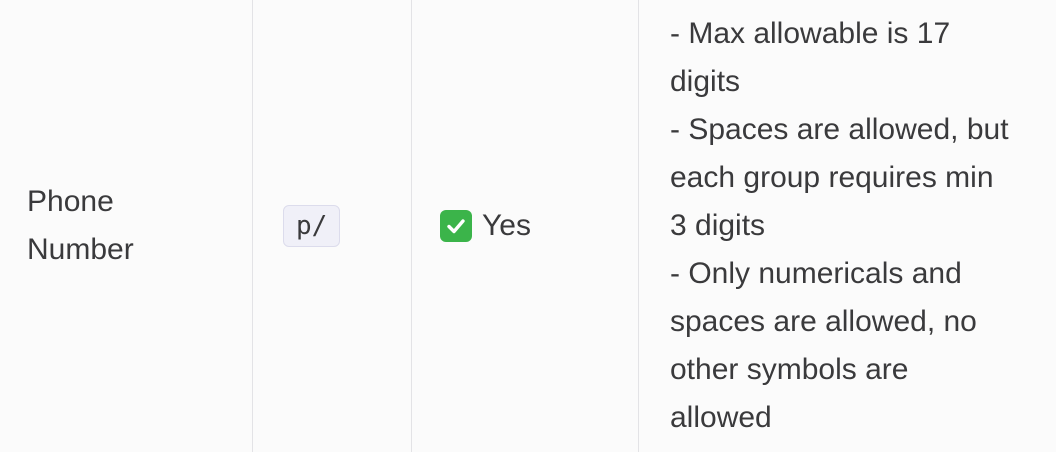 The image size is (1056, 452). What do you see at coordinates (312, 226) in the screenshot?
I see `prefix-code: p/` at bounding box center [312, 226].